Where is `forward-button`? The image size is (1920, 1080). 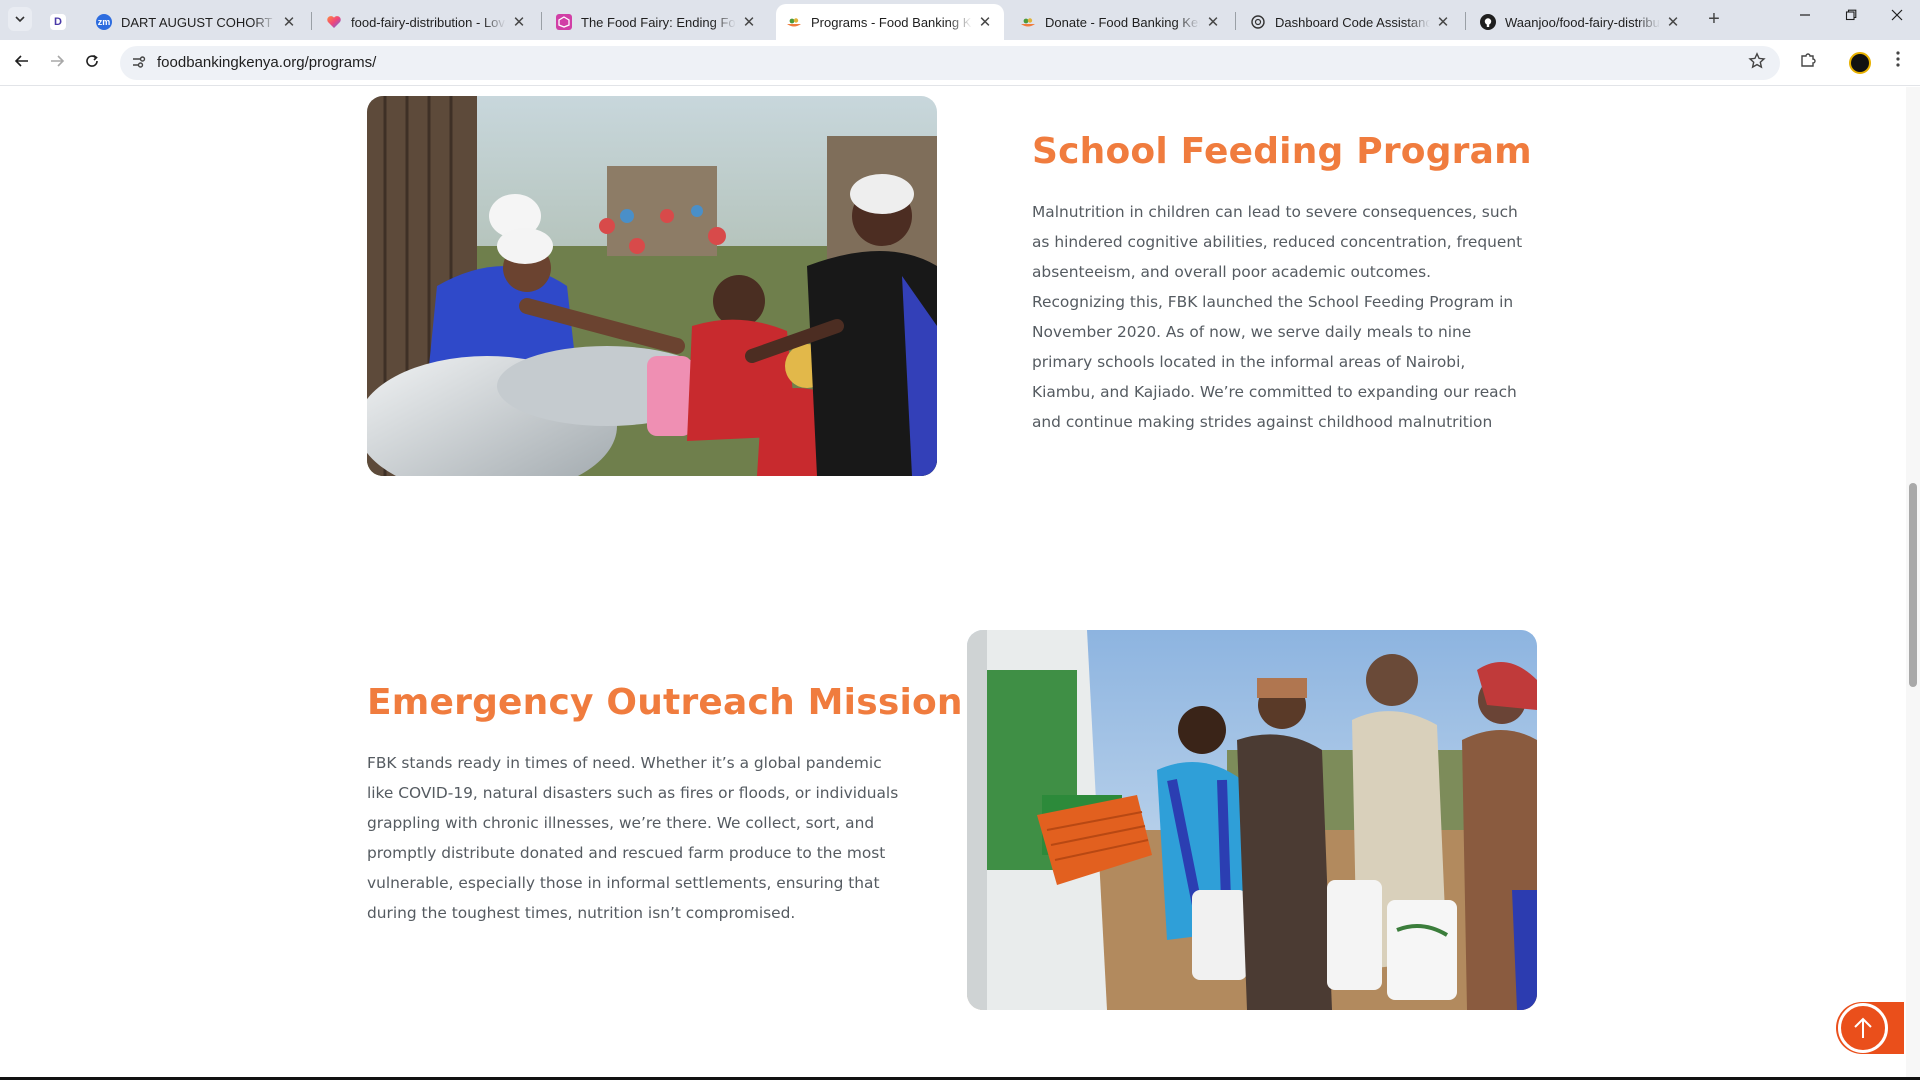 forward-button is located at coordinates (57, 63).